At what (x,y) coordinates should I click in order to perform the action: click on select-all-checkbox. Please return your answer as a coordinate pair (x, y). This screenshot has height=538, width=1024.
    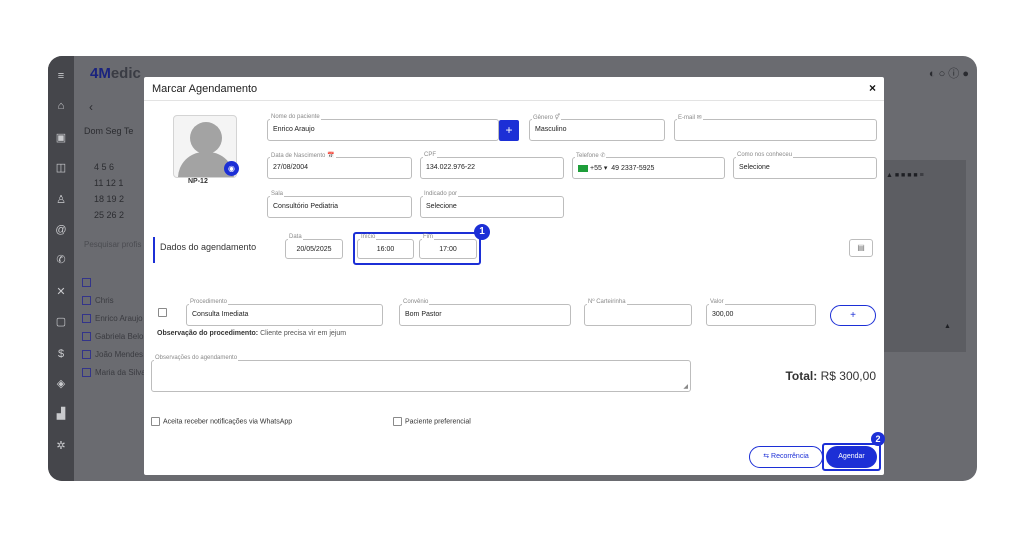
    Looking at the image, I should click on (88, 283).